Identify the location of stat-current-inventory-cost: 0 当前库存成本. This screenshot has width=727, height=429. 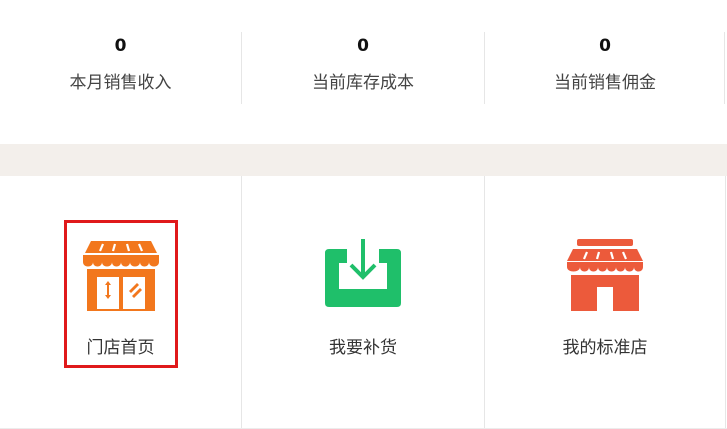
(363, 72).